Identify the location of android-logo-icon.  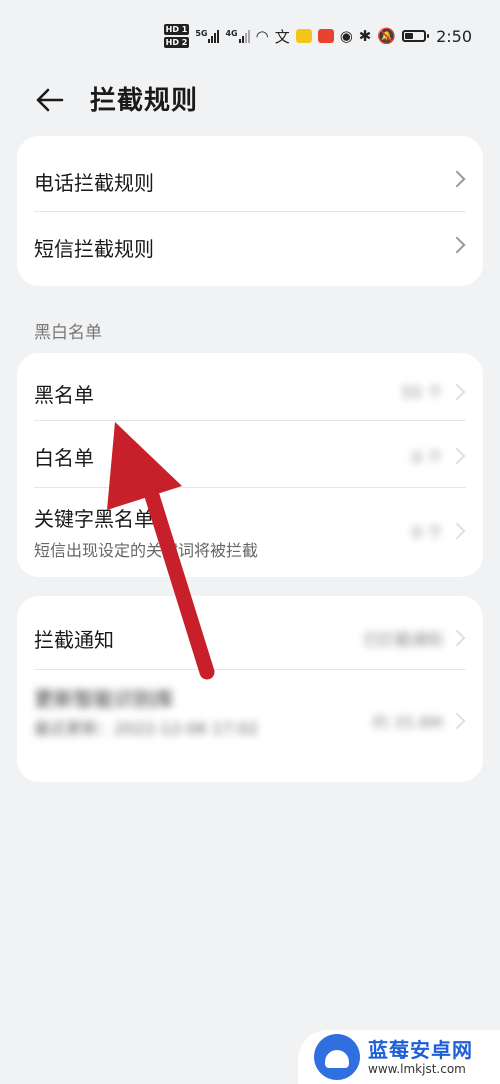
(337, 1057).